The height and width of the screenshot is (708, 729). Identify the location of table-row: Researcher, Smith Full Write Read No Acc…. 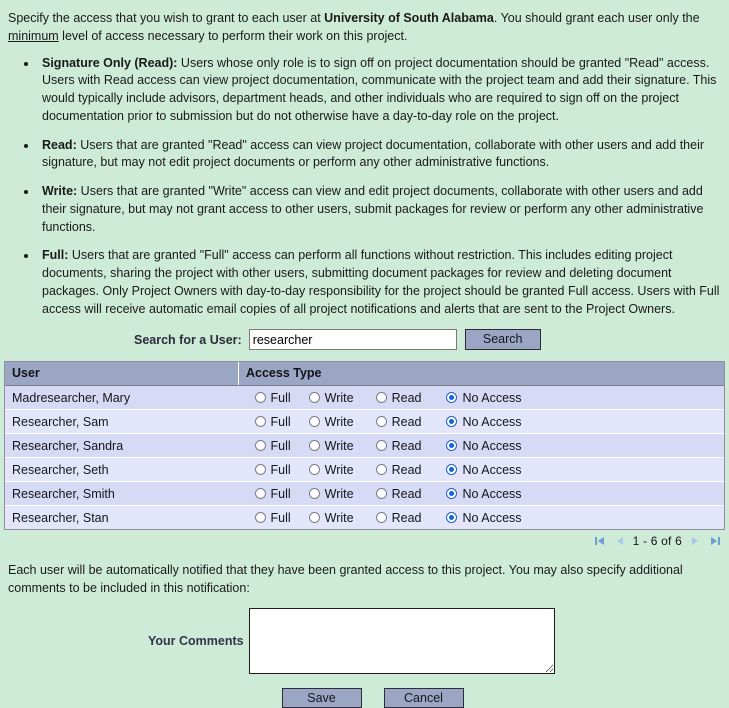
(365, 494).